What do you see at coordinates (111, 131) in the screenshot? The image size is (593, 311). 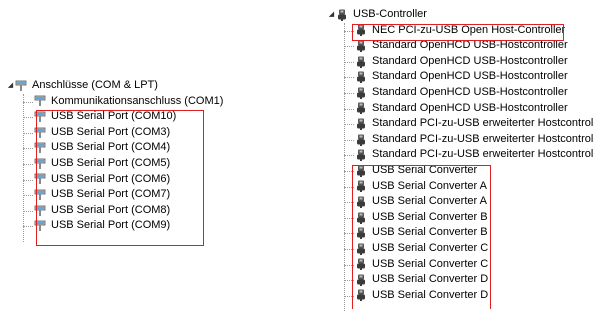 I see `item-label: USB Serial Port (COM3)` at bounding box center [111, 131].